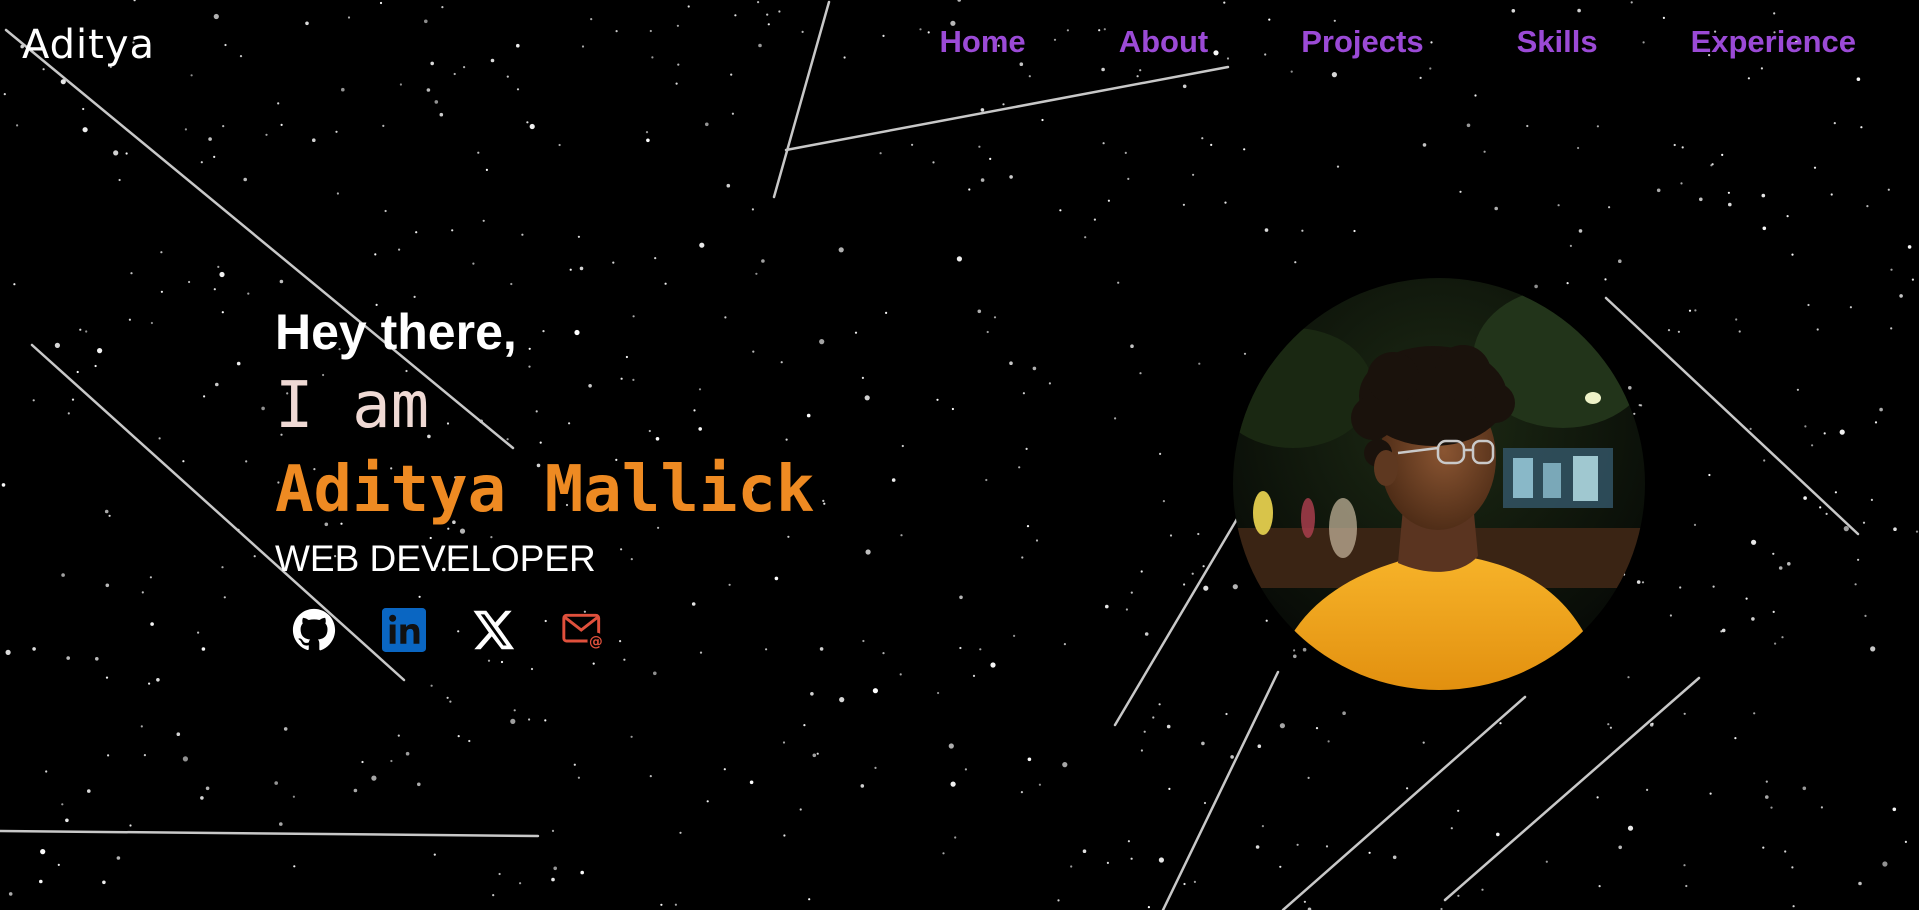  I want to click on email-icon: @, so click(584, 630).